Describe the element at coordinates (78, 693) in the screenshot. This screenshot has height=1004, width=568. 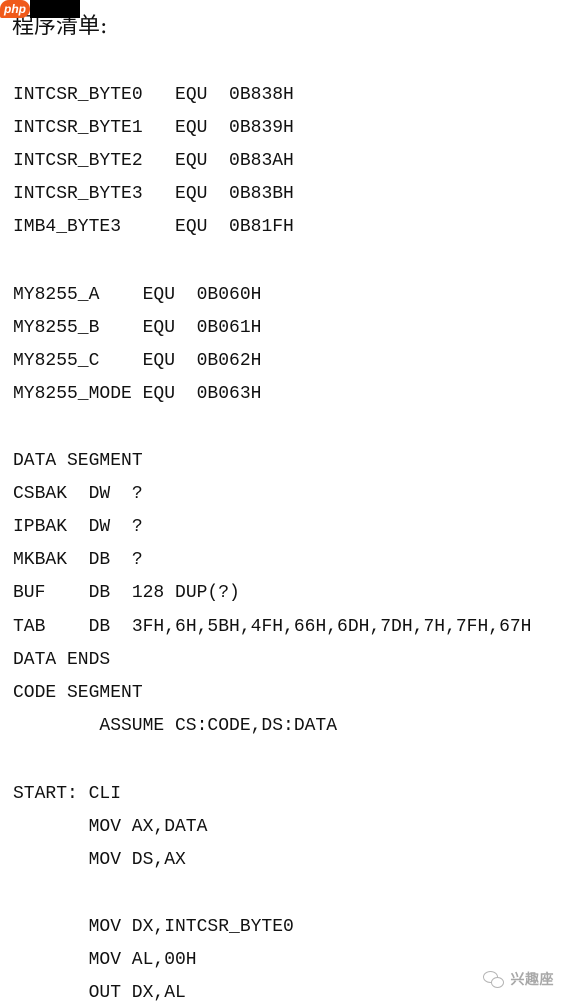
I see `code-line: CODE SEGMENT` at that location.